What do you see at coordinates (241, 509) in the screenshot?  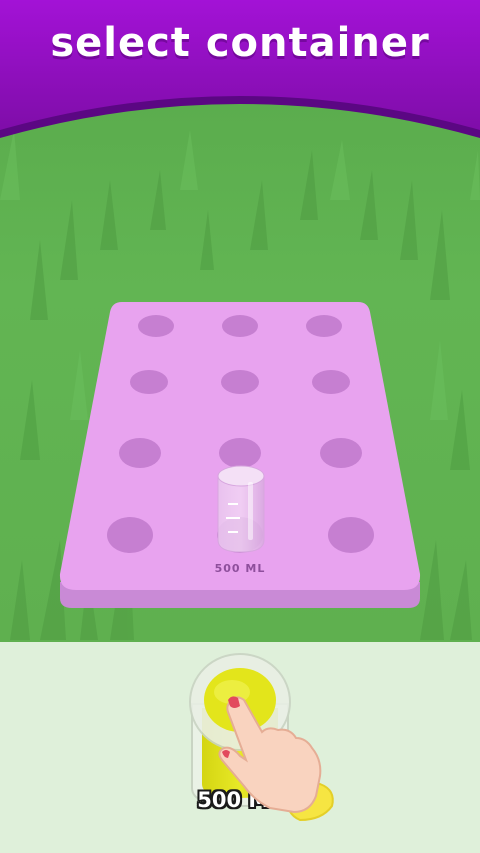 I see `placed-beaker-icon` at bounding box center [241, 509].